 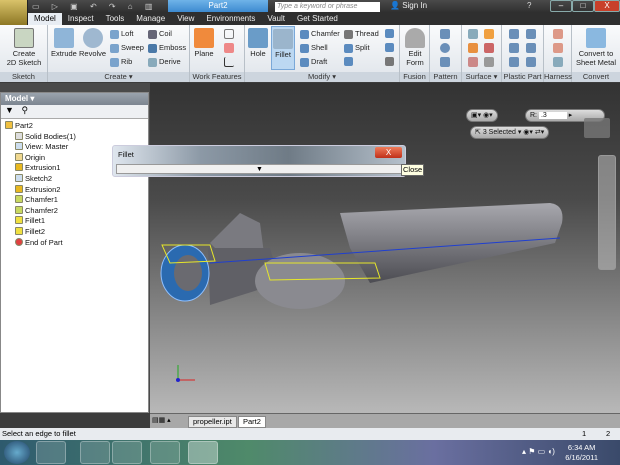 What do you see at coordinates (489, 34) in the screenshot?
I see `patch-icon` at bounding box center [489, 34].